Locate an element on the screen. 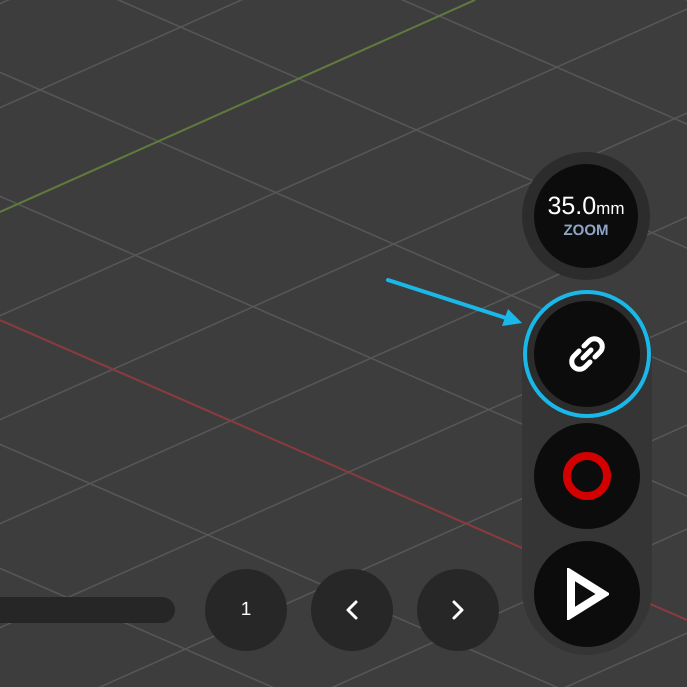 Image resolution: width=687 pixels, height=687 pixels. link-button is located at coordinates (587, 354).